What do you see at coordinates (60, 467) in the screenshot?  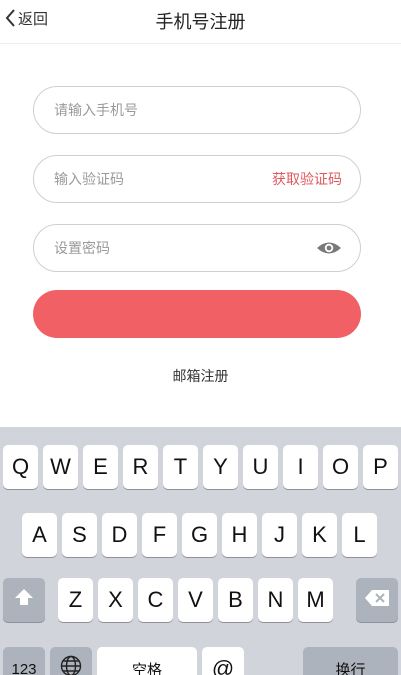 I see `key-w: W` at bounding box center [60, 467].